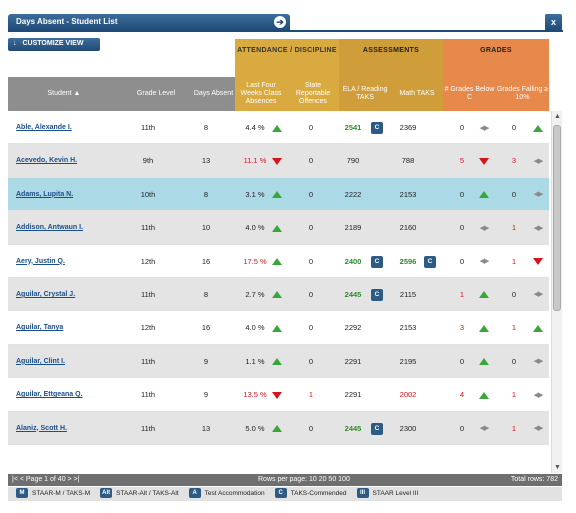 Image resolution: width=576 pixels, height=513 pixels. Describe the element at coordinates (39, 327) in the screenshot. I see `student-name-link: Aguilar, Tanya` at that location.